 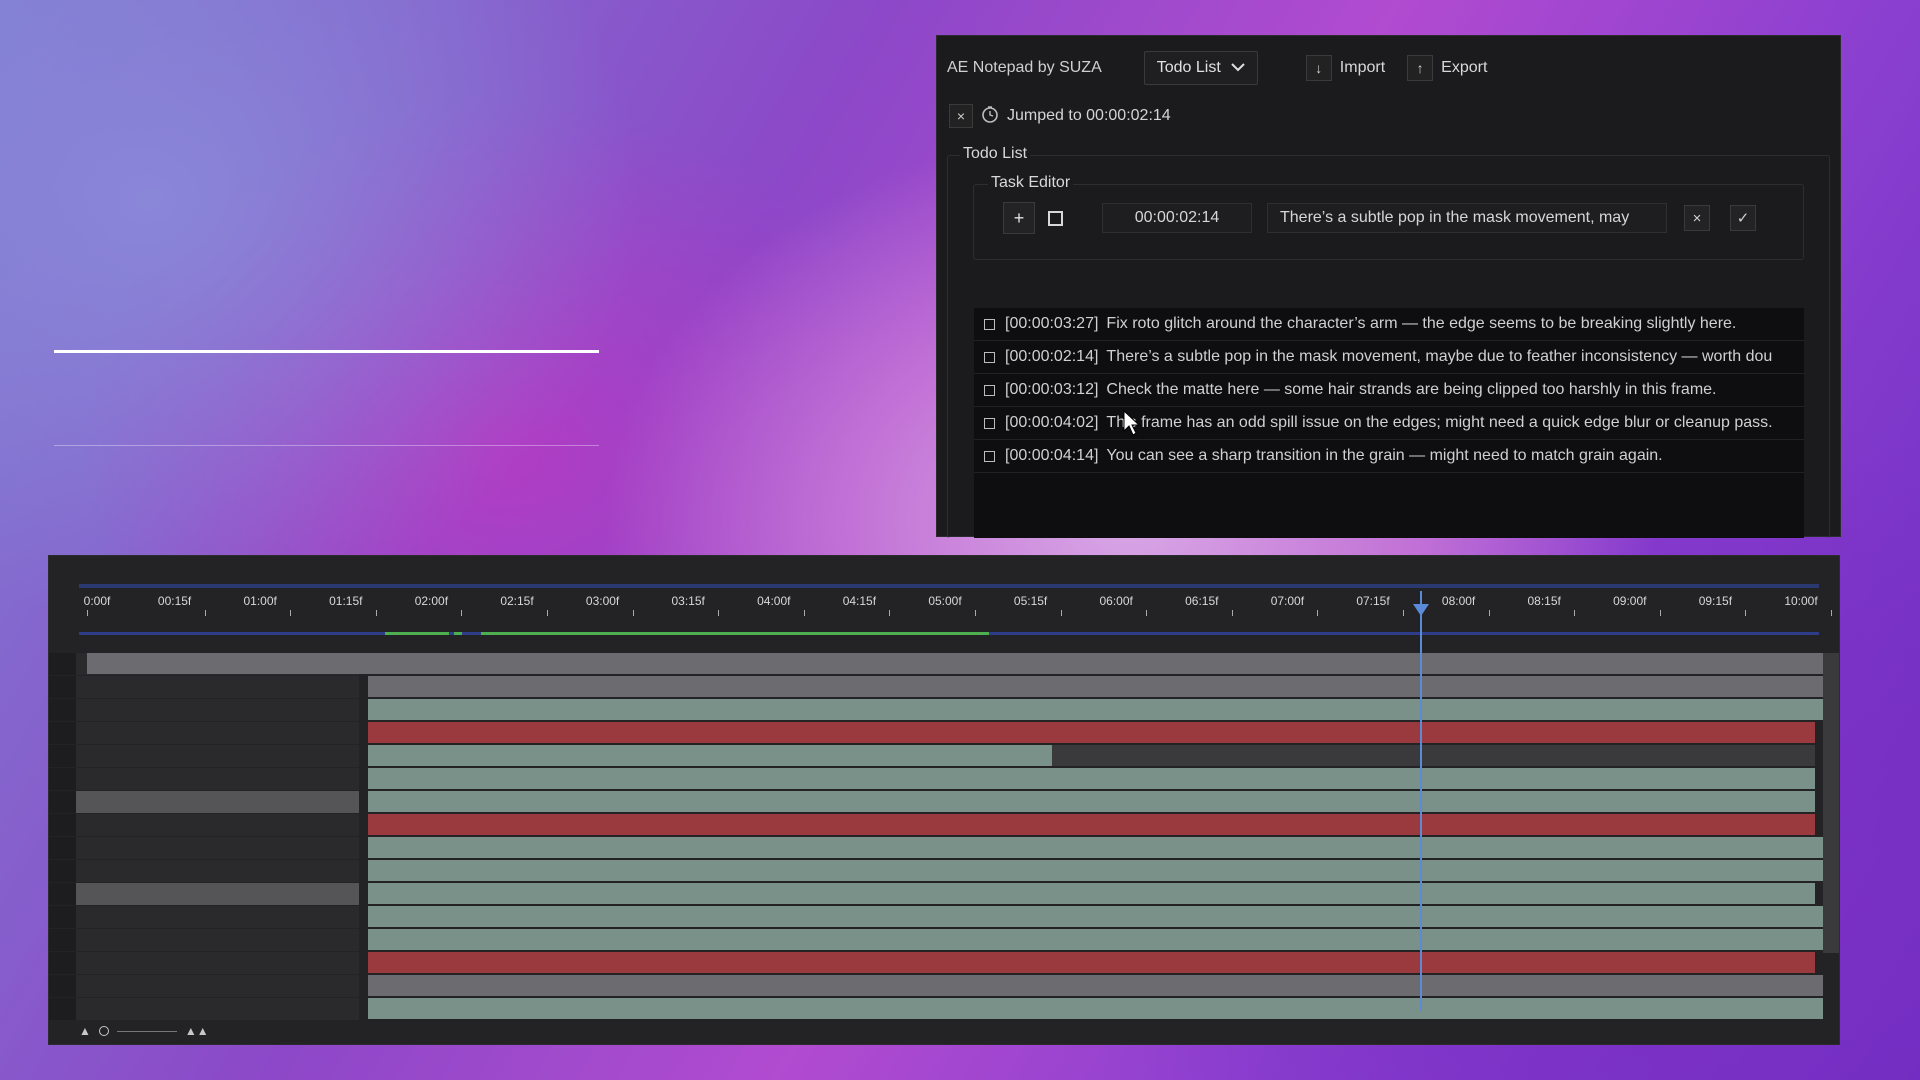 What do you see at coordinates (1743, 218) in the screenshot?
I see `confirm-edit-button: ✓` at bounding box center [1743, 218].